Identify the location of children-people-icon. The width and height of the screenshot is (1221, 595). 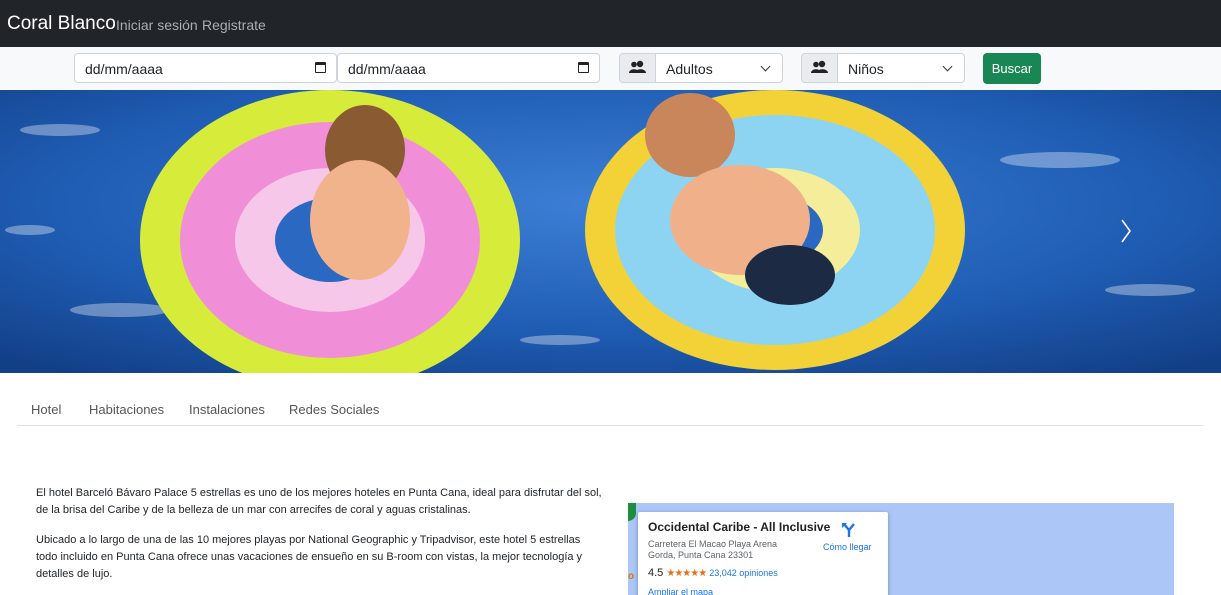
(819, 68).